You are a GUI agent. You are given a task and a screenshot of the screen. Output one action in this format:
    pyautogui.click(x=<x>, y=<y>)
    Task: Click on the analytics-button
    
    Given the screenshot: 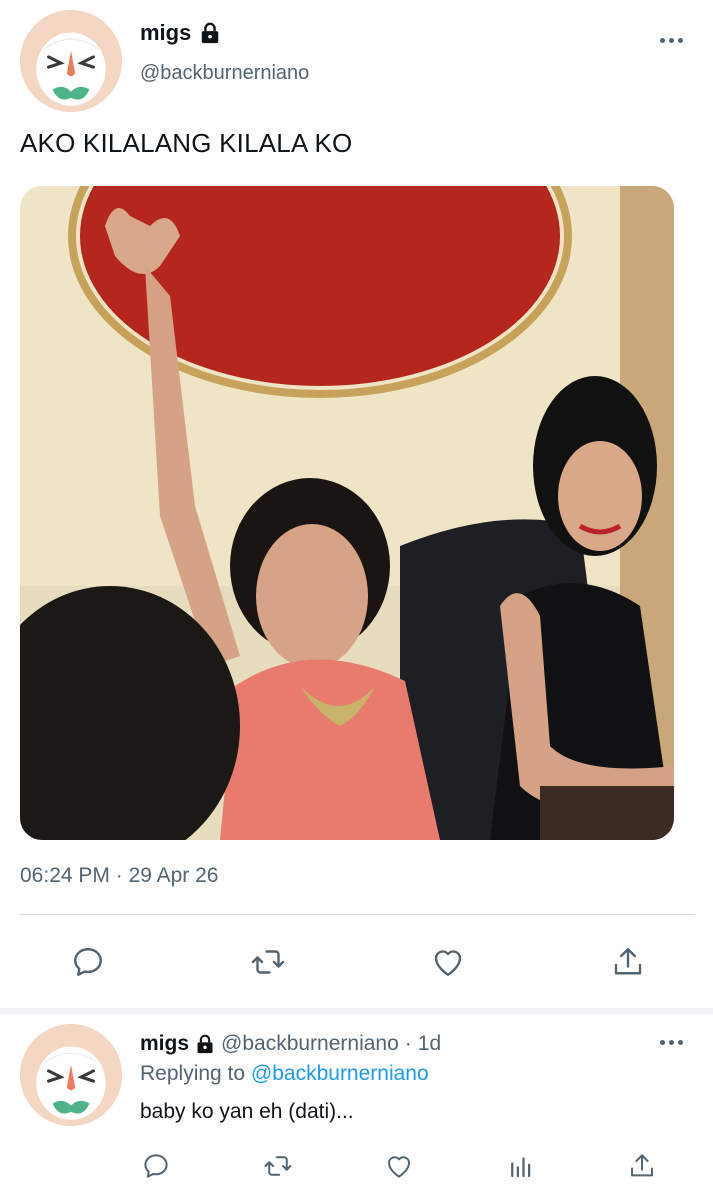 What is the action you would take?
    pyautogui.click(x=521, y=1166)
    